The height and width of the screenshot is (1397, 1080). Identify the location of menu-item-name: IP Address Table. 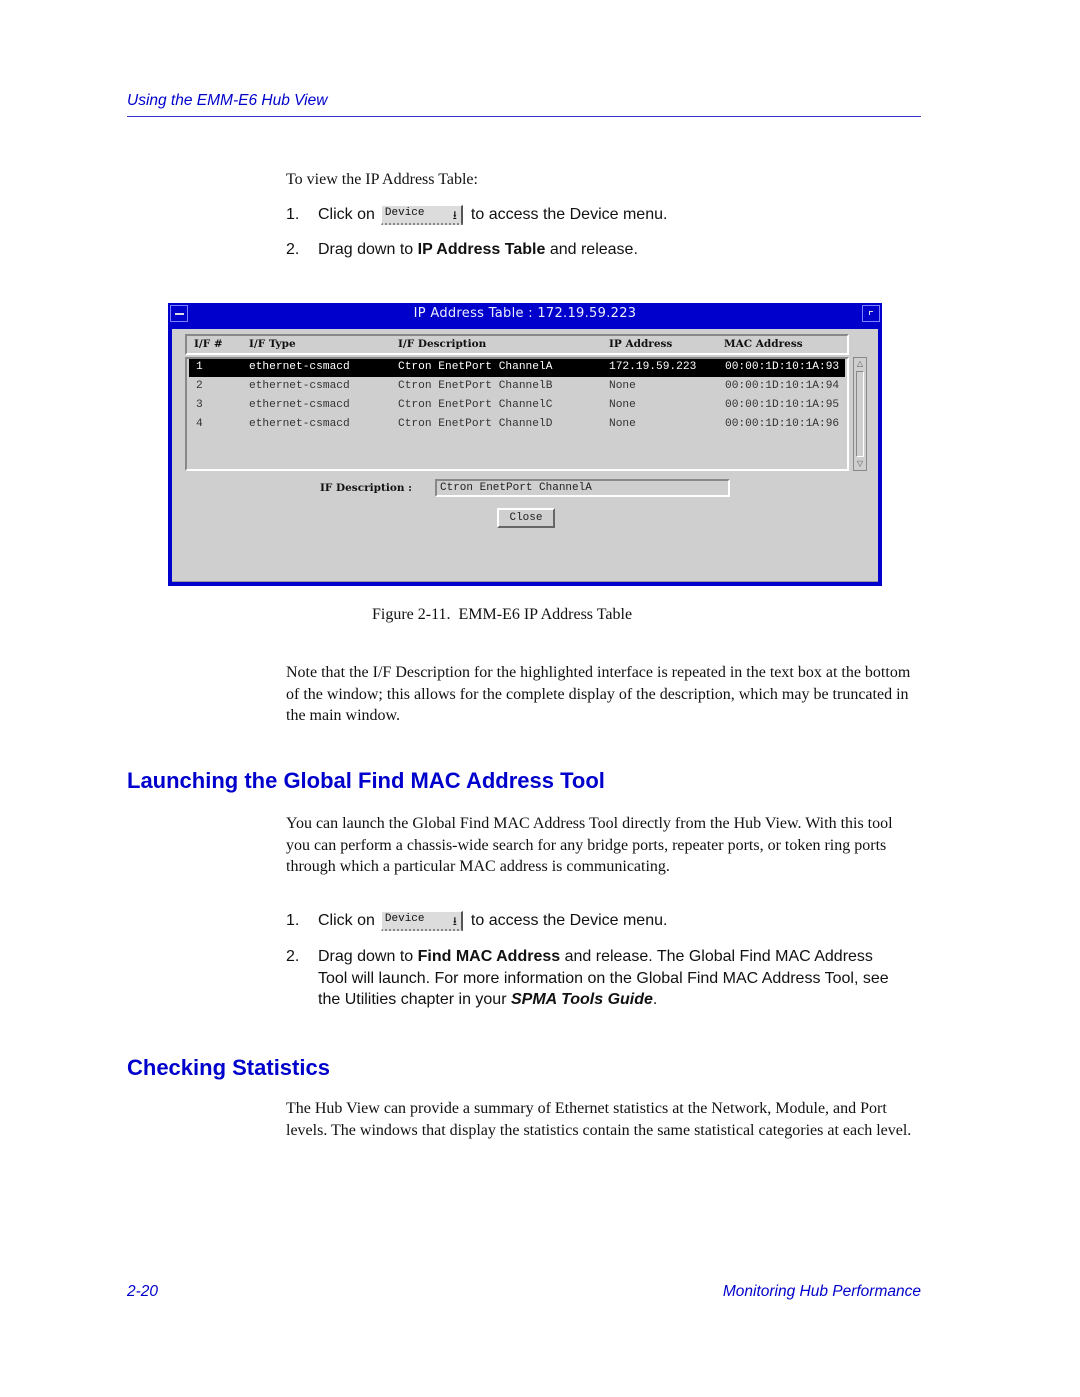
(481, 249).